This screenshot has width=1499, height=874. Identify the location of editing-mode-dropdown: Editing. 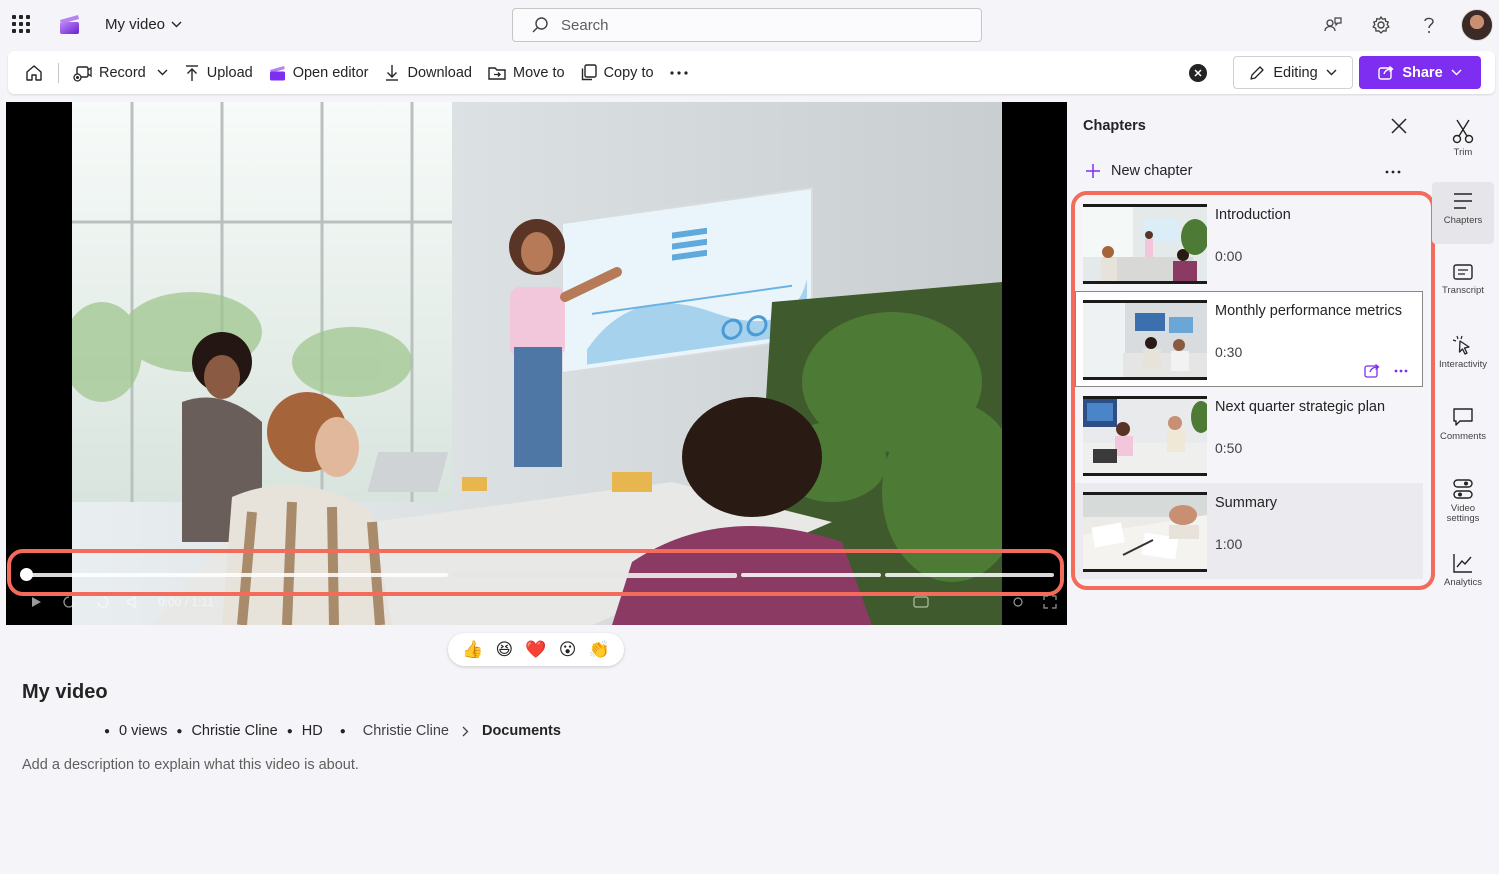
(1293, 72).